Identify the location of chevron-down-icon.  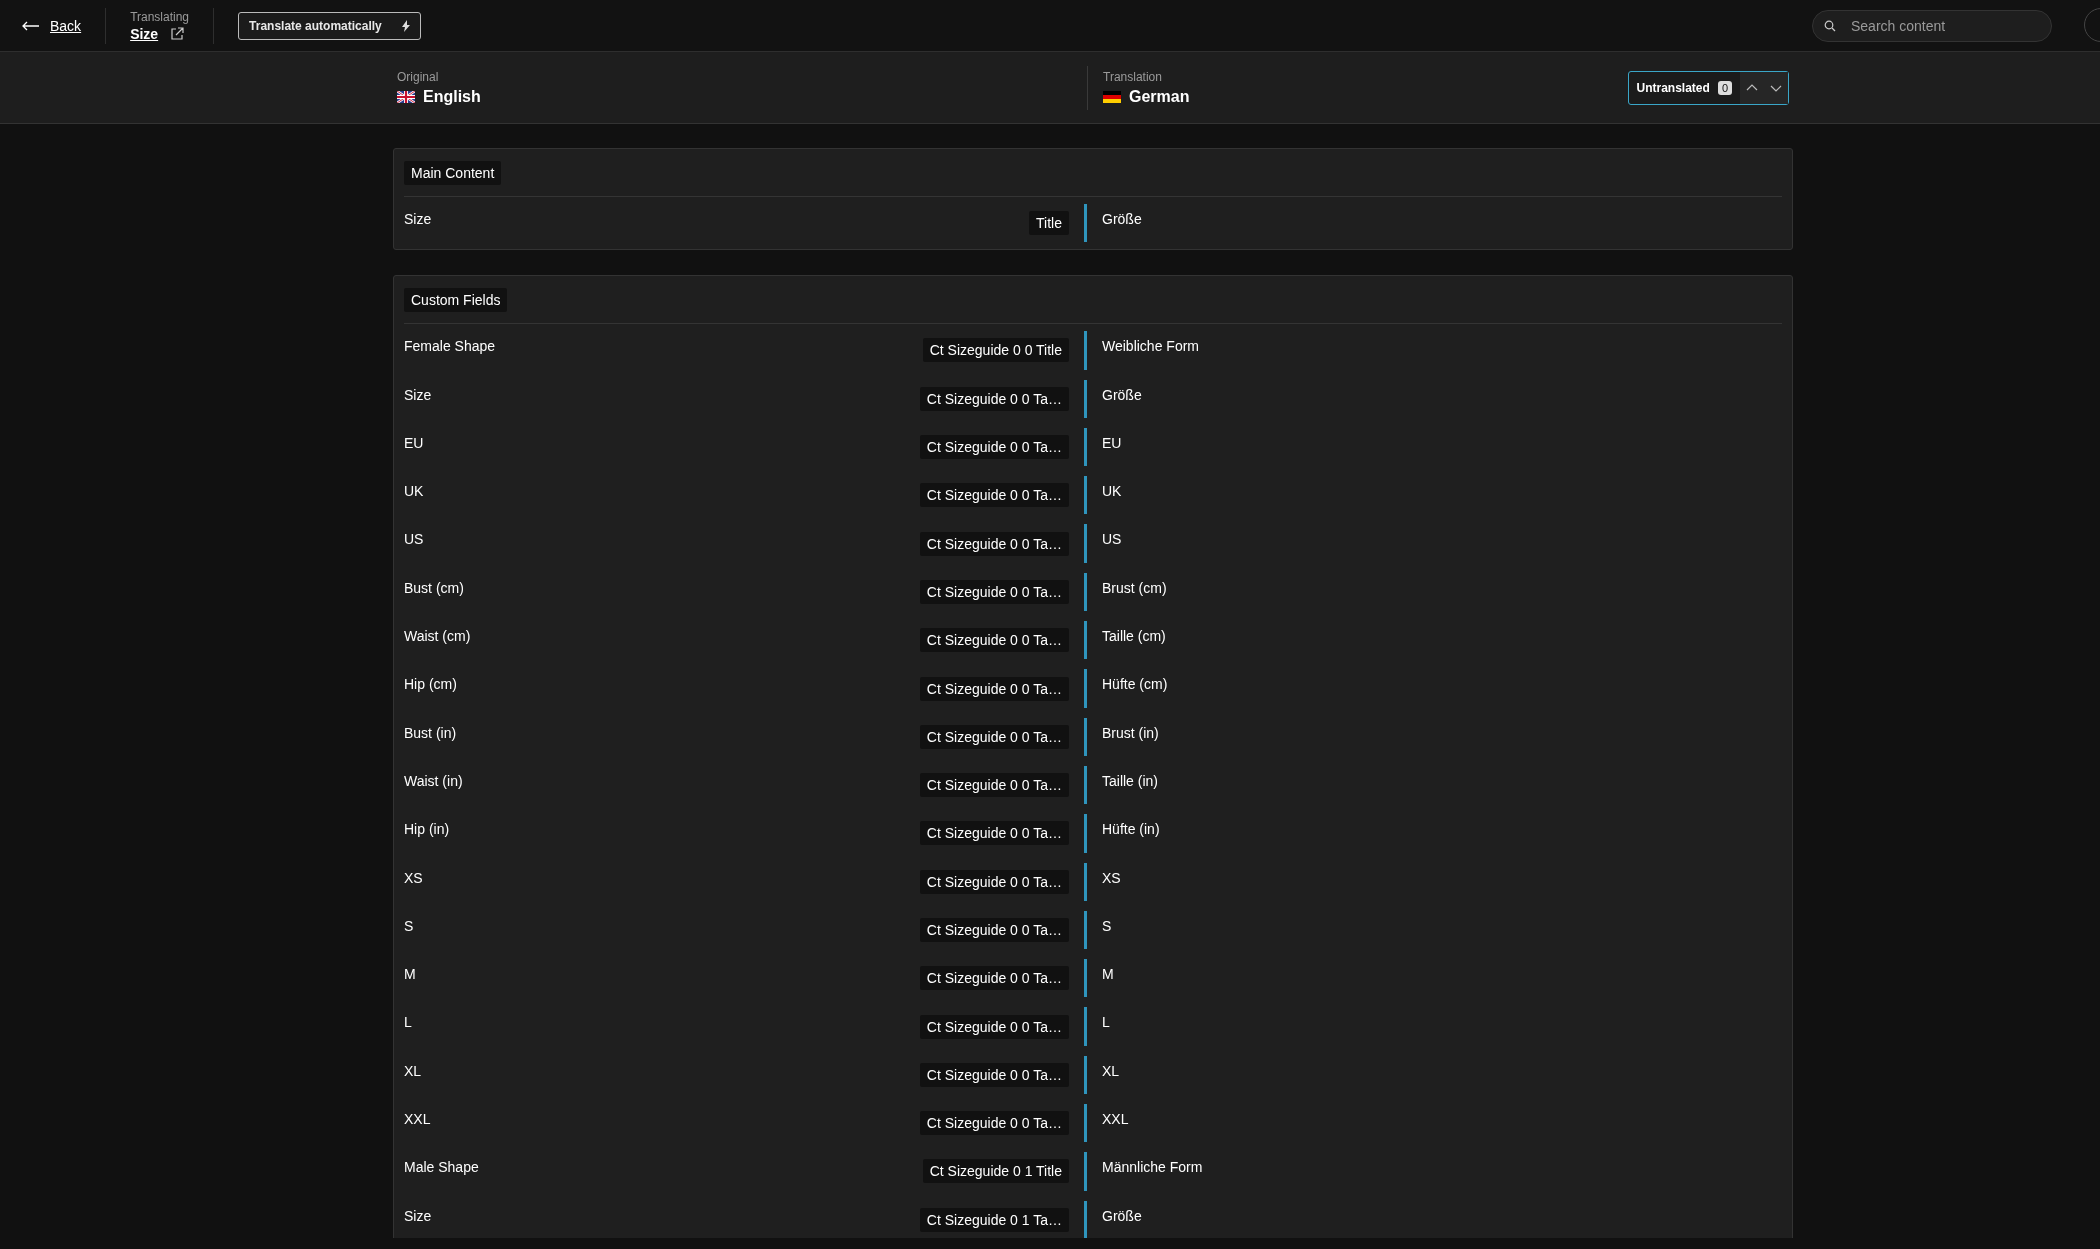
(1776, 87).